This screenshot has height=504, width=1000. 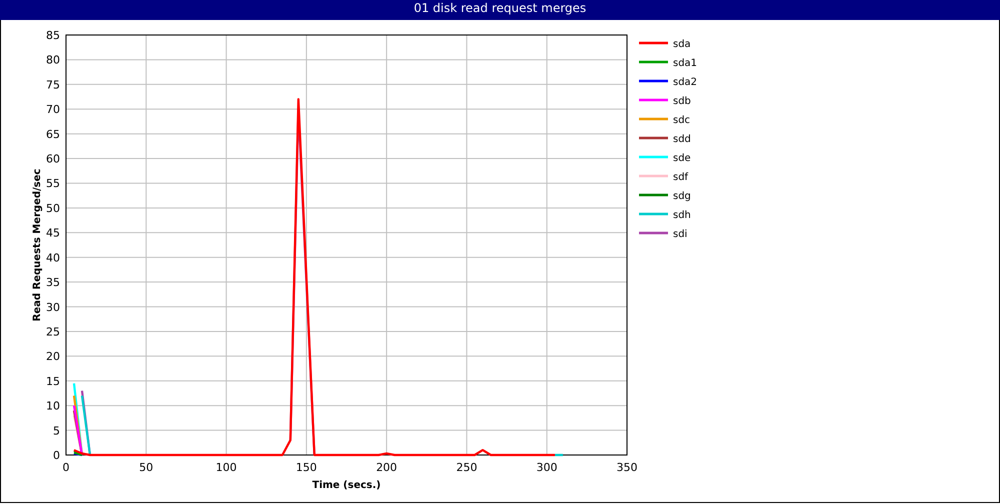 I want to click on tick-label: 300, so click(x=547, y=467).